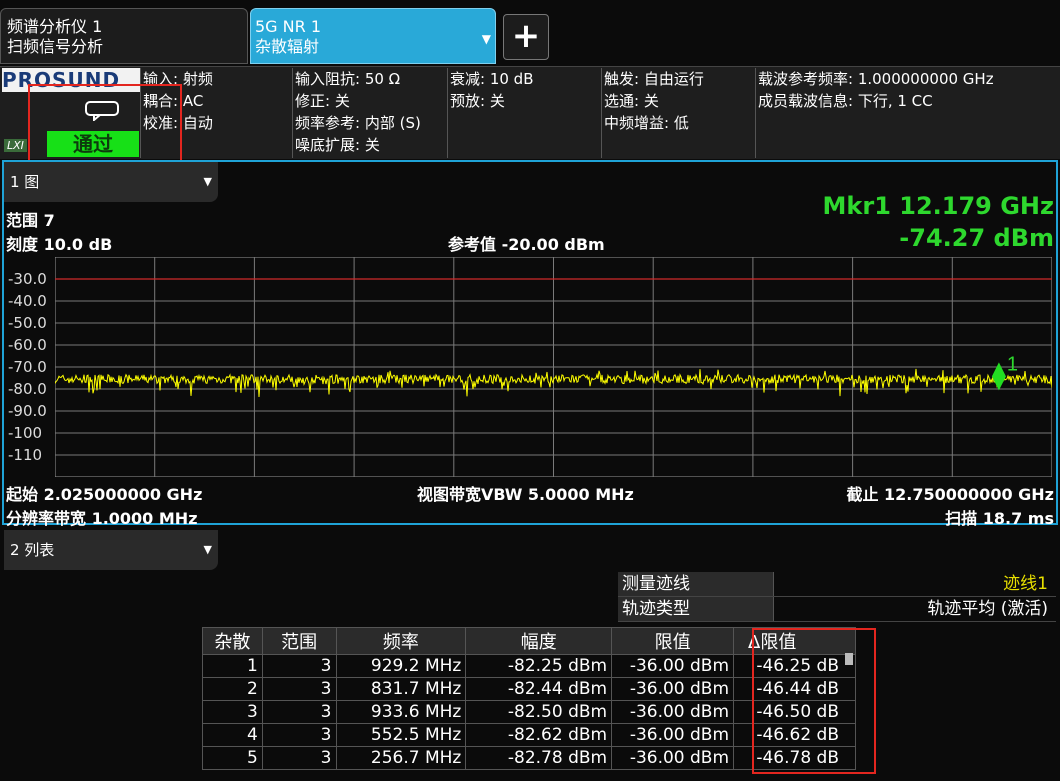 The height and width of the screenshot is (781, 1060). Describe the element at coordinates (358, 123) in the screenshot. I see `info-freq-ref: 频率参考: 内部 (S)` at that location.